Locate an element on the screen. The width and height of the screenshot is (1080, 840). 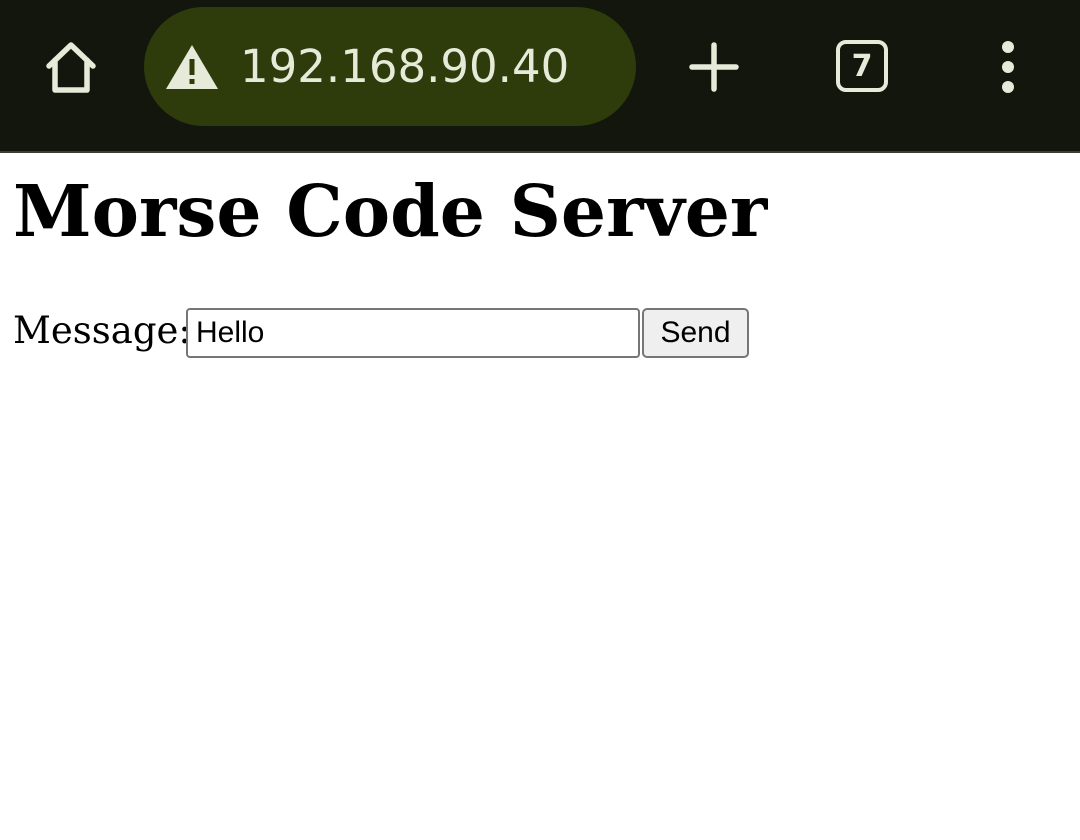
tab-count: 7 is located at coordinates (862, 66).